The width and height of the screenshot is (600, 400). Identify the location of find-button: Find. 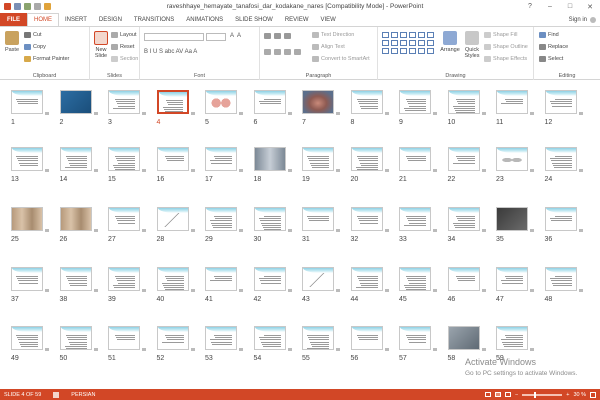
(549, 35).